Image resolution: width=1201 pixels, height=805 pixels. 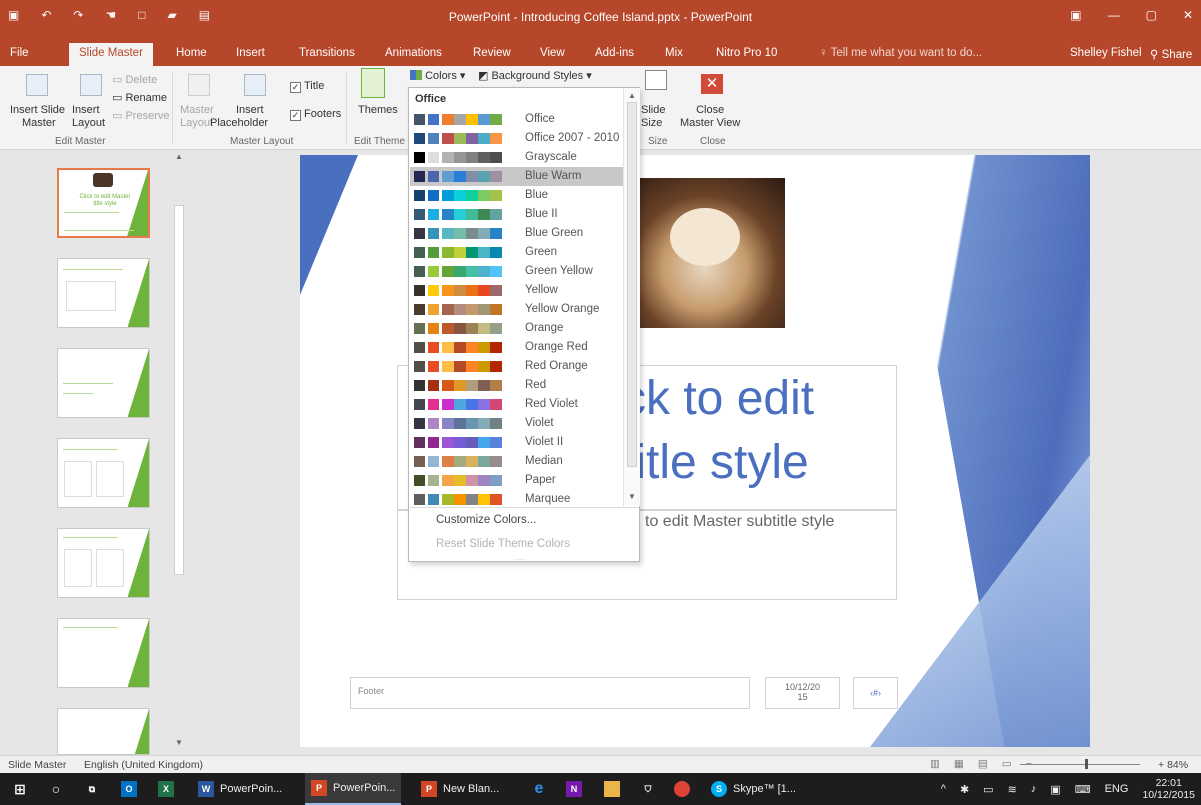 I want to click on delete-button: ▭ Delete, so click(x=134, y=80).